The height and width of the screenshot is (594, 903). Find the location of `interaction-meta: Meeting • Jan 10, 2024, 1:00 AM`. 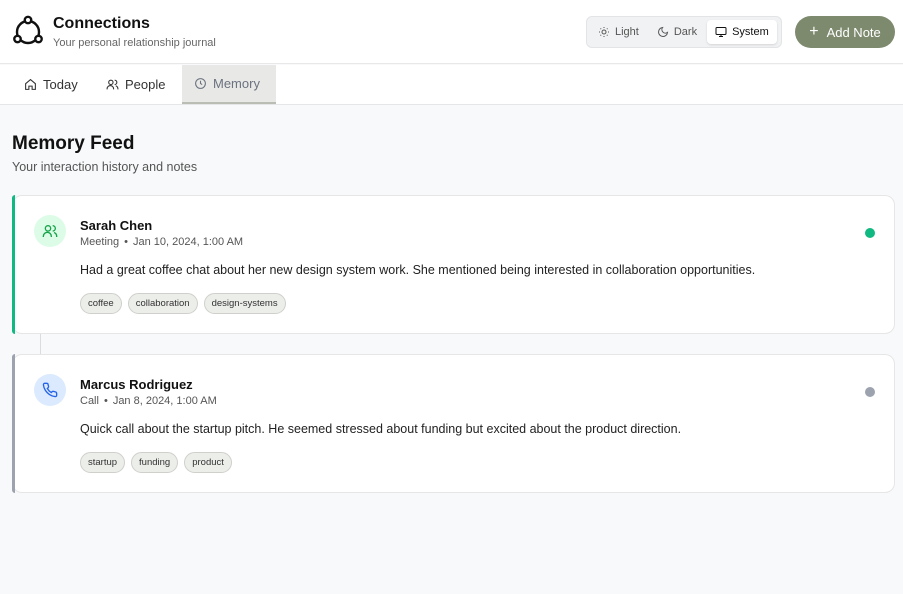

interaction-meta: Meeting • Jan 10, 2024, 1:00 AM is located at coordinates (162, 242).